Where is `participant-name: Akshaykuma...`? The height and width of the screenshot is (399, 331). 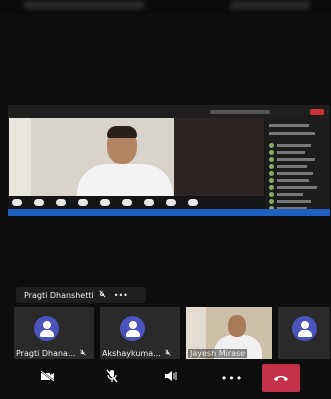
participant-name: Akshaykuma... is located at coordinates (131, 353).